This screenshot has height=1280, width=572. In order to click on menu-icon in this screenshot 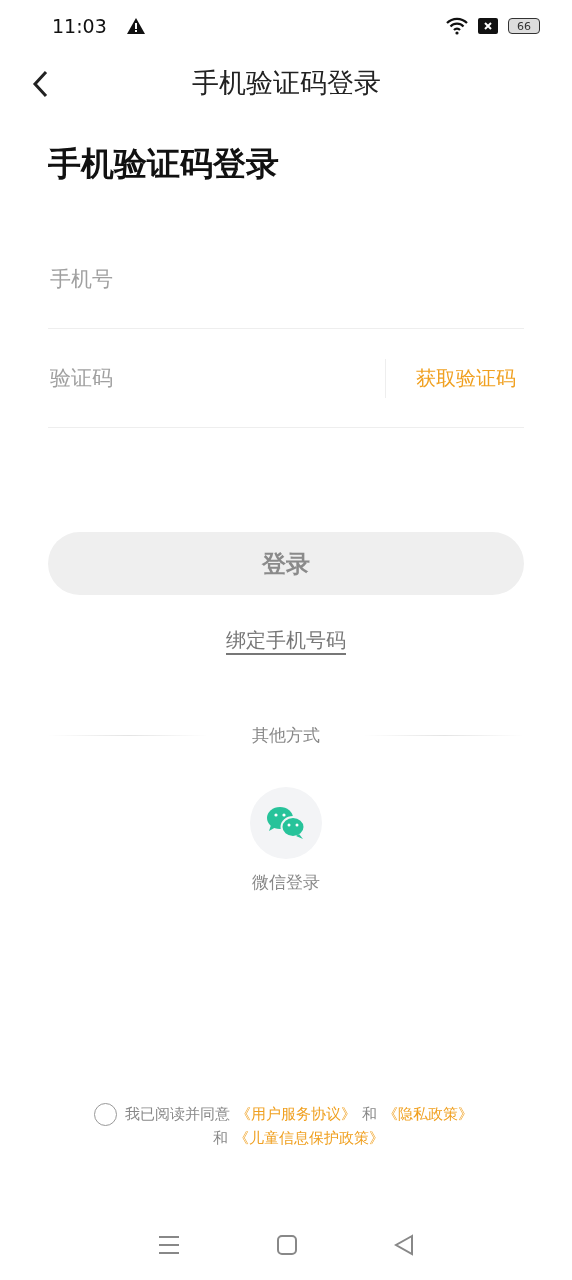, I will do `click(169, 1245)`.